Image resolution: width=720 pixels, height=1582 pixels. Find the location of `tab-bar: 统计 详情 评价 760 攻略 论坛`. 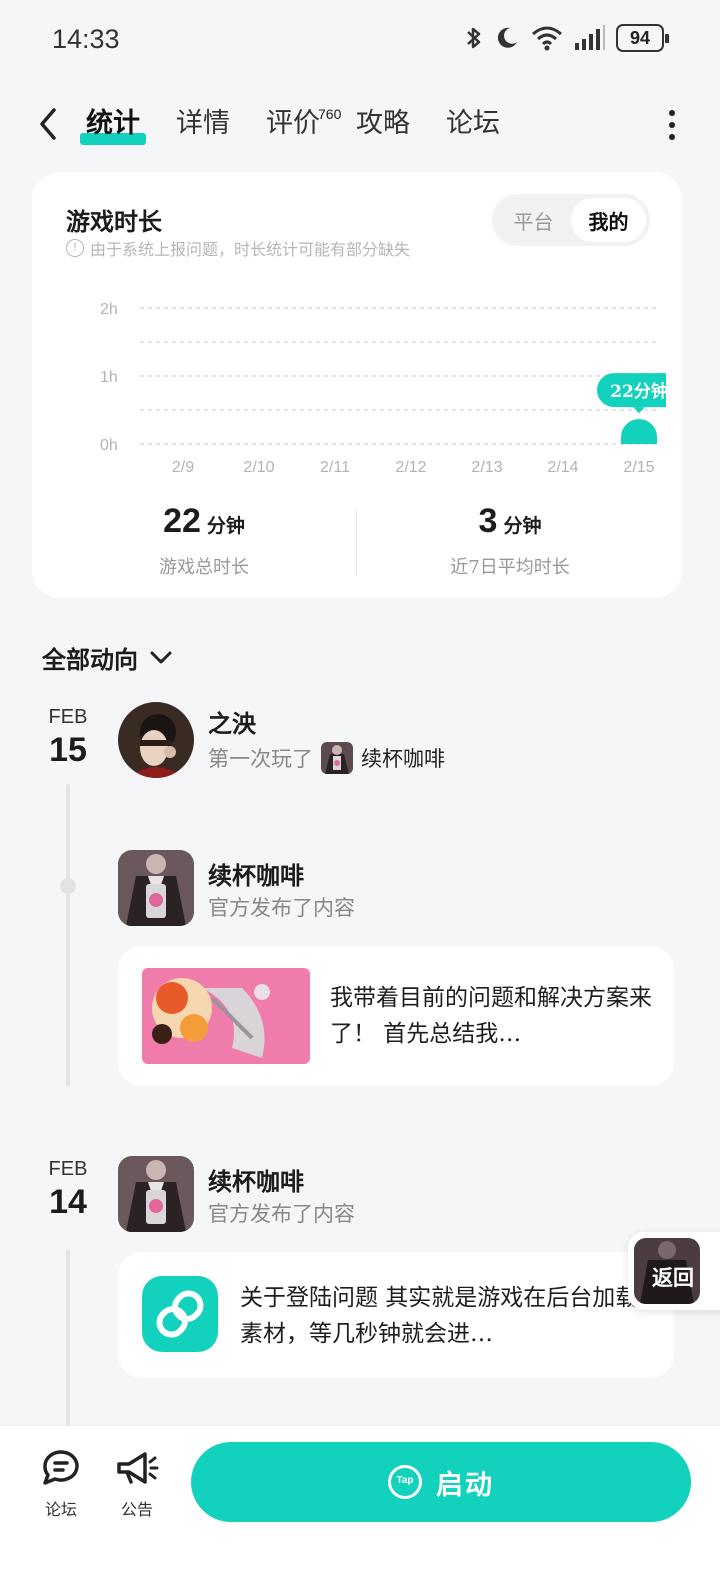

tab-bar: 统计 详情 评价 760 攻略 论坛 is located at coordinates (290, 126).